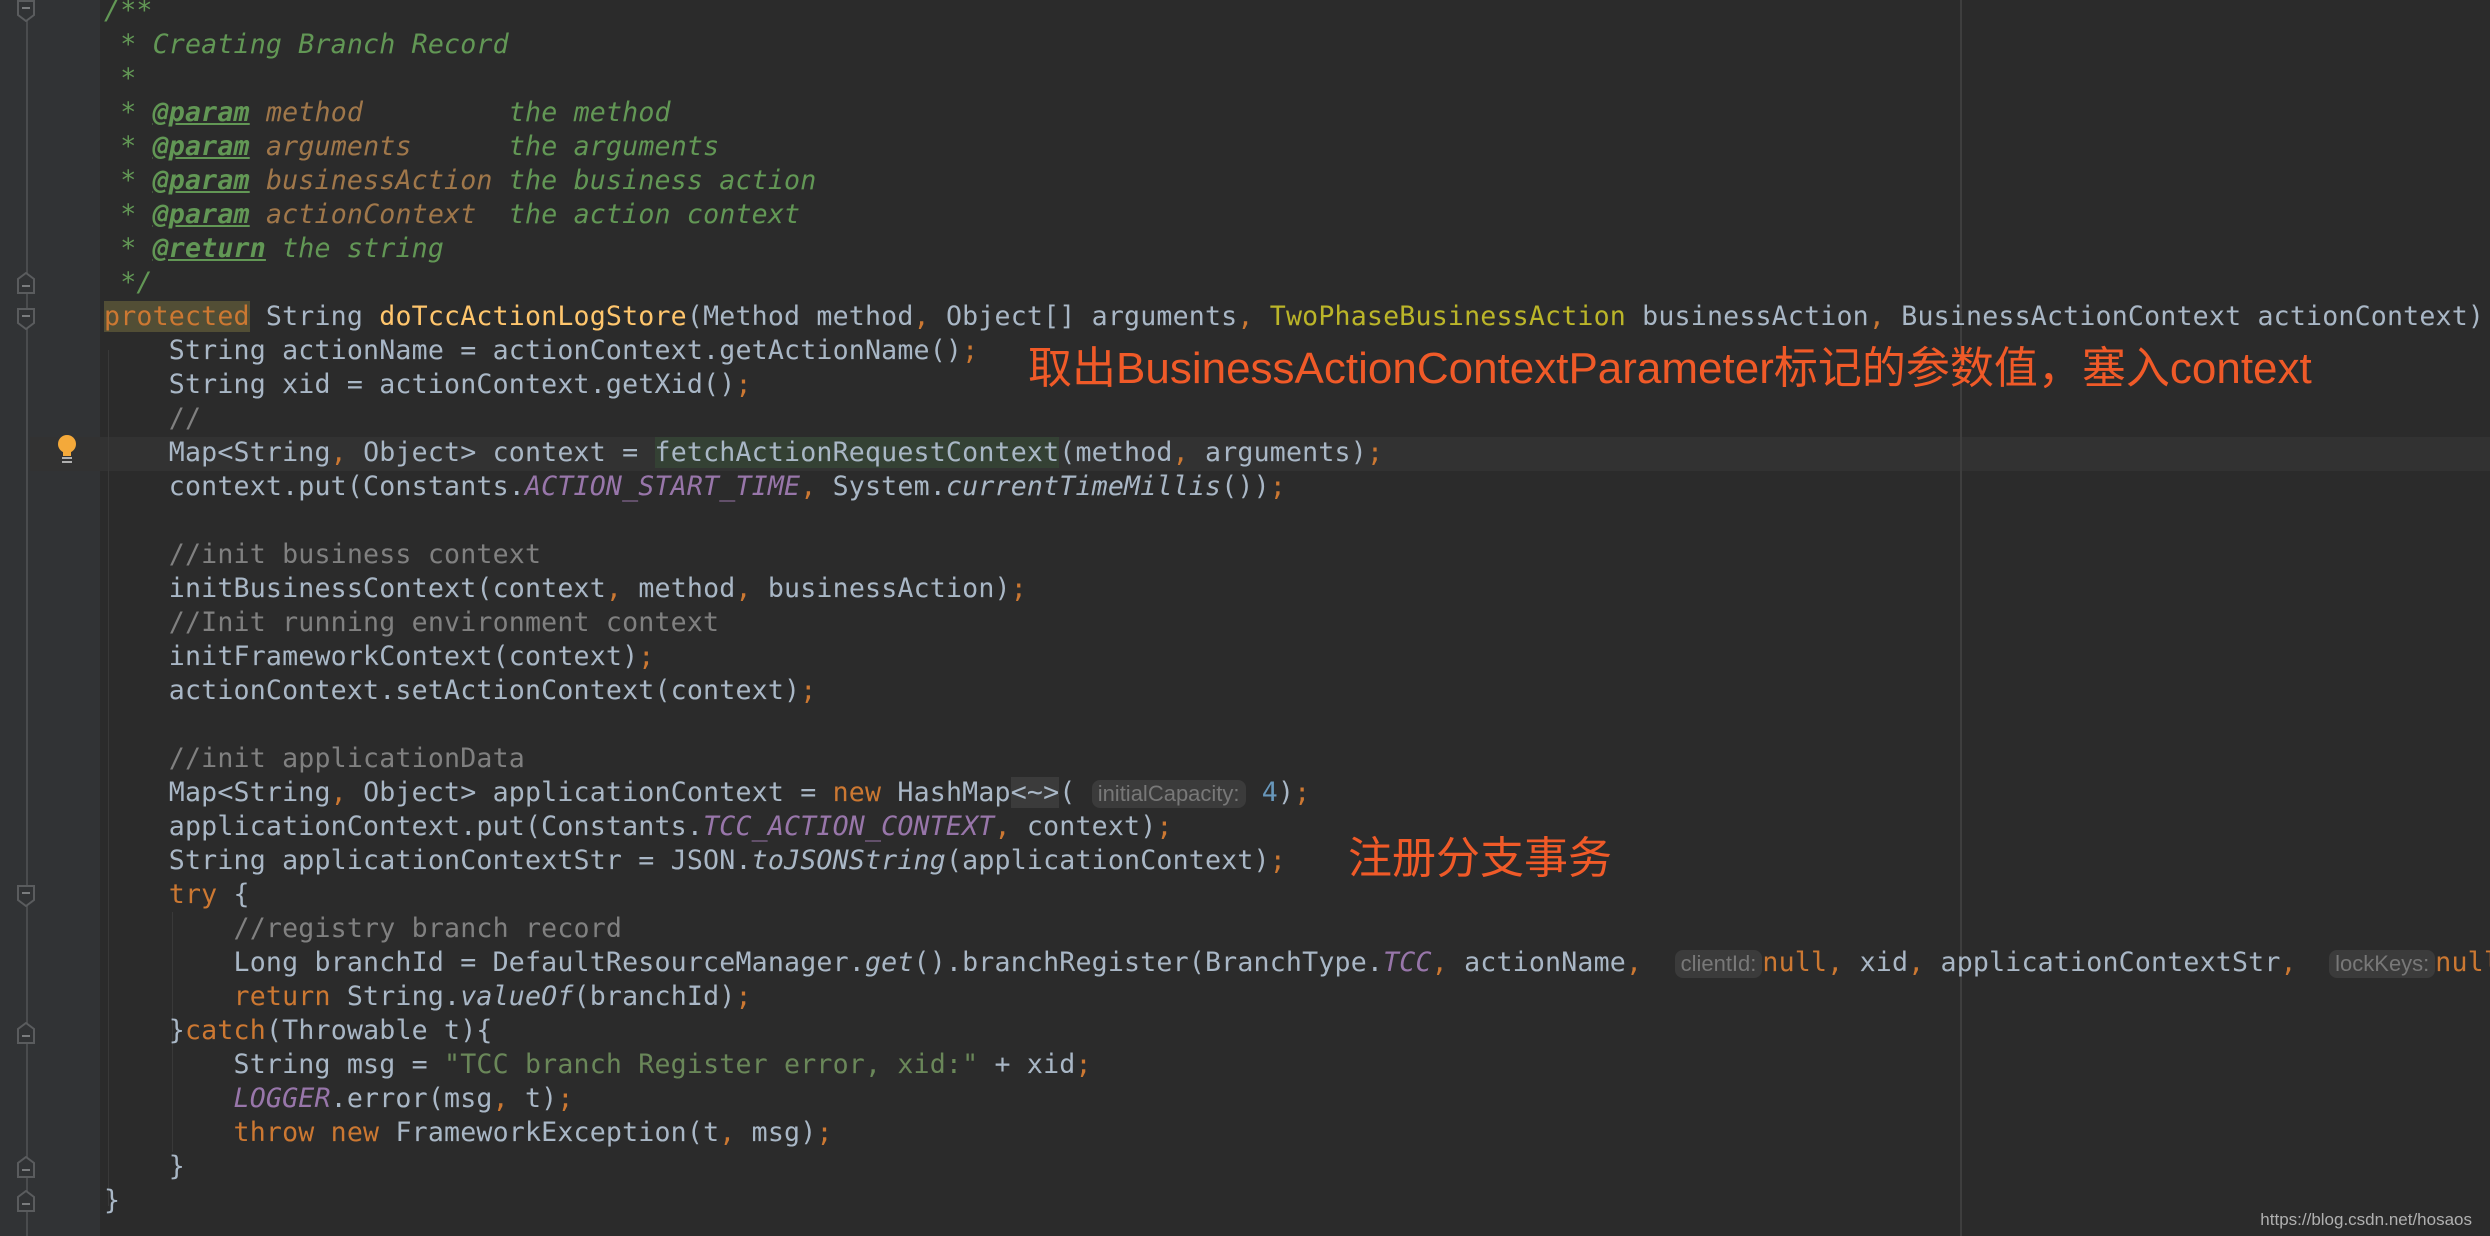 The width and height of the screenshot is (2490, 1236). What do you see at coordinates (460, 690) in the screenshot?
I see `code-line: actionContext.setActionContext(context);` at bounding box center [460, 690].